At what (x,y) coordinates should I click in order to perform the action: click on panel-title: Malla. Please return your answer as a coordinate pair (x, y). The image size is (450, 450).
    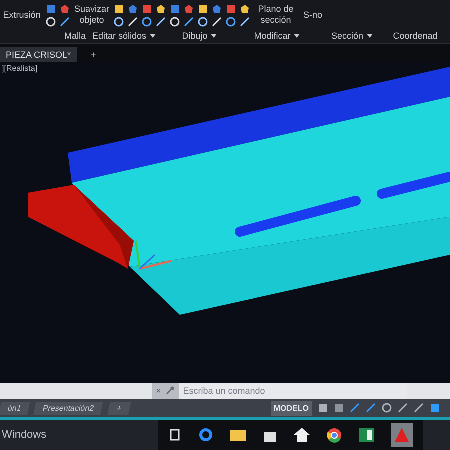
    Looking at the image, I should click on (75, 35).